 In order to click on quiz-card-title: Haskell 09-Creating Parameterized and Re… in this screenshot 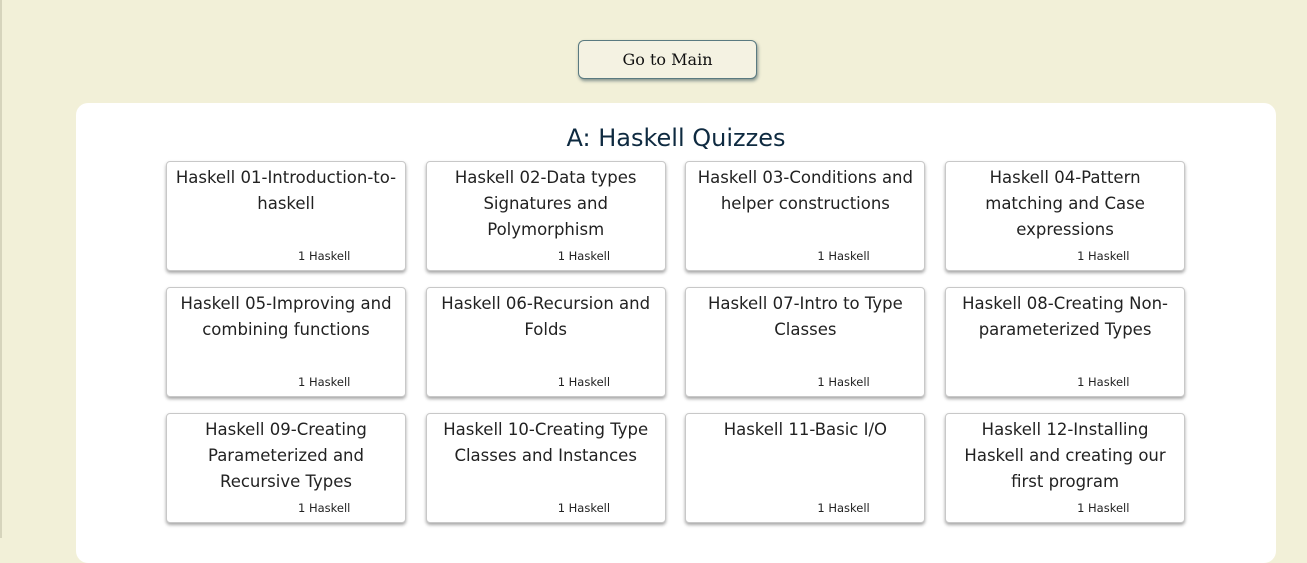, I will do `click(286, 455)`.